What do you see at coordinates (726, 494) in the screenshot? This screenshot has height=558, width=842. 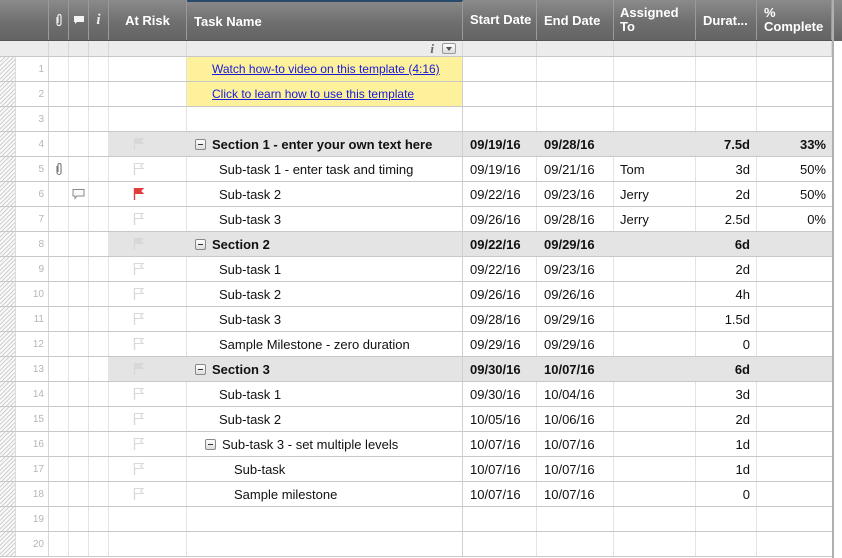 I see `duration-cell: 0` at bounding box center [726, 494].